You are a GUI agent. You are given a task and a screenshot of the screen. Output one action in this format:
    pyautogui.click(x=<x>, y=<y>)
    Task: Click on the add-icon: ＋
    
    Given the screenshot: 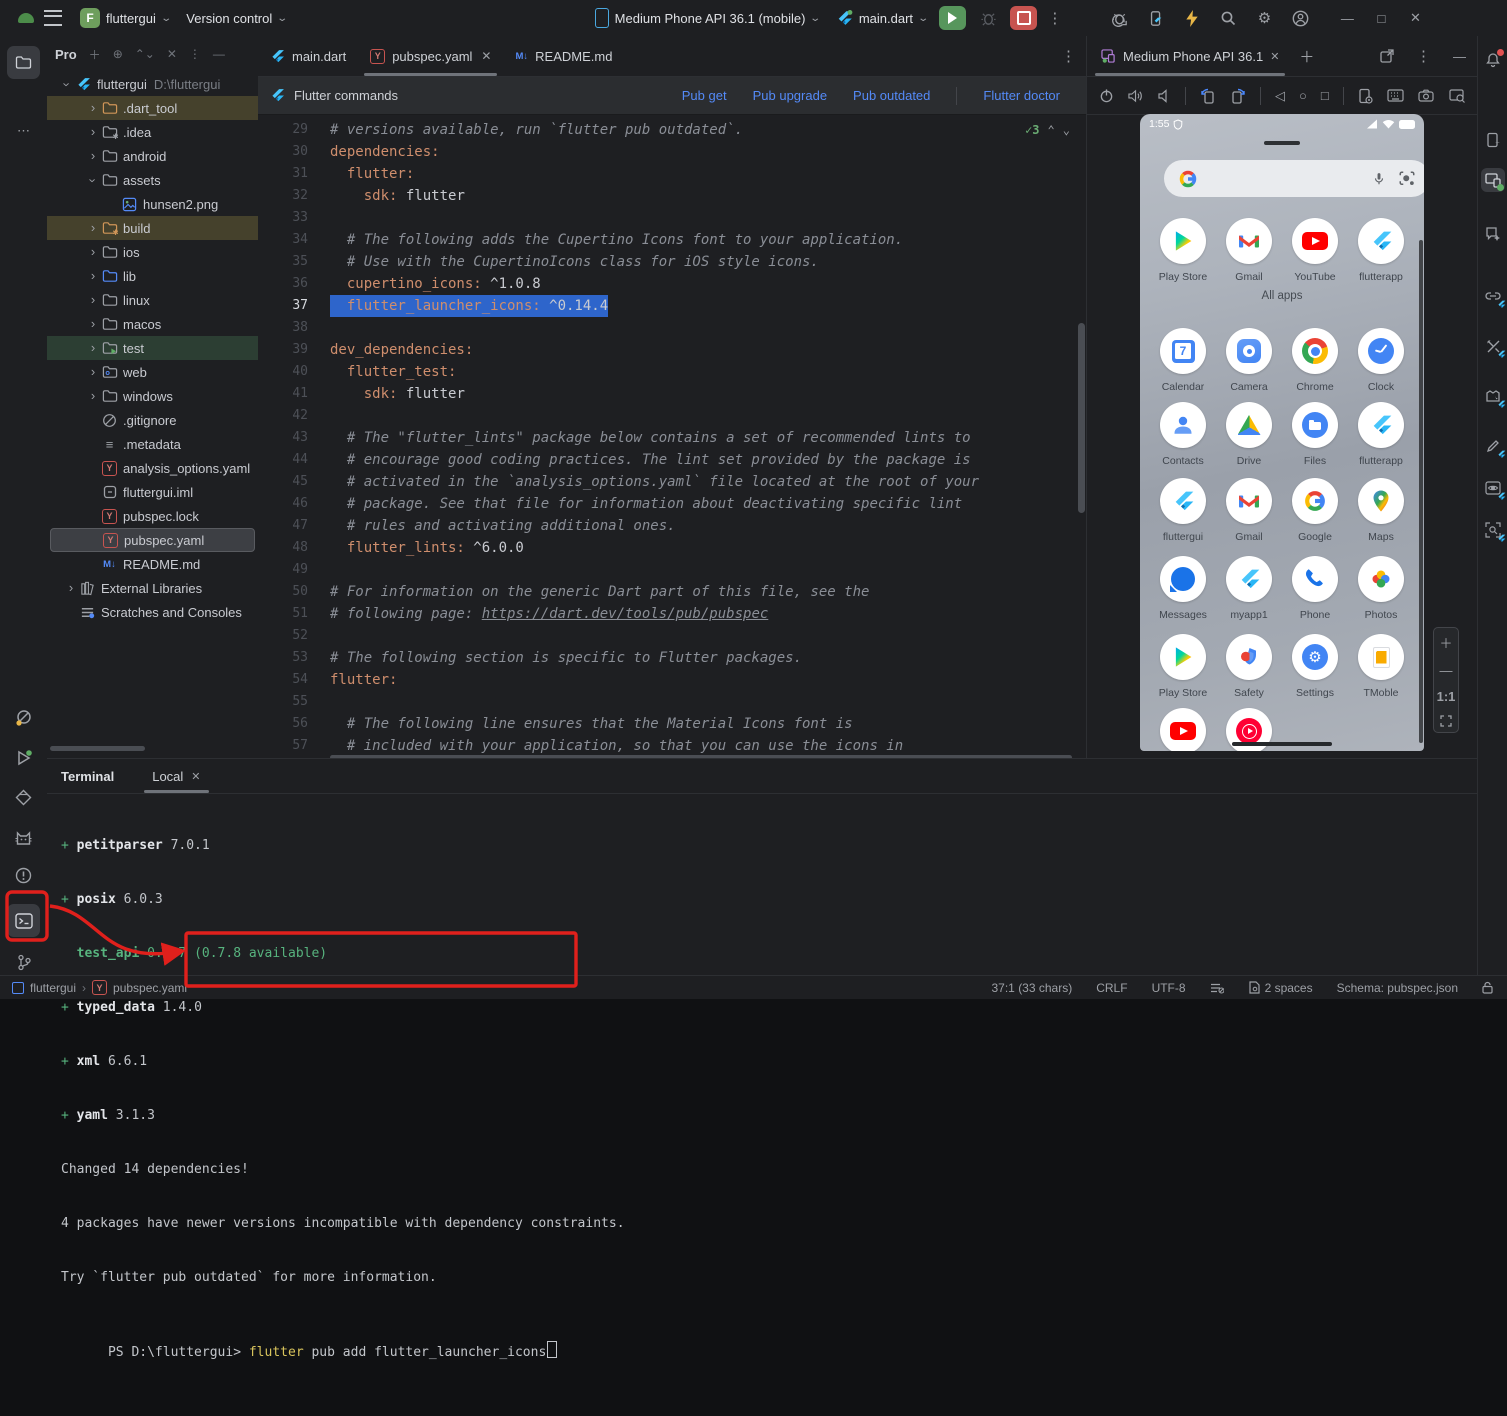 What is the action you would take?
    pyautogui.click(x=95, y=54)
    